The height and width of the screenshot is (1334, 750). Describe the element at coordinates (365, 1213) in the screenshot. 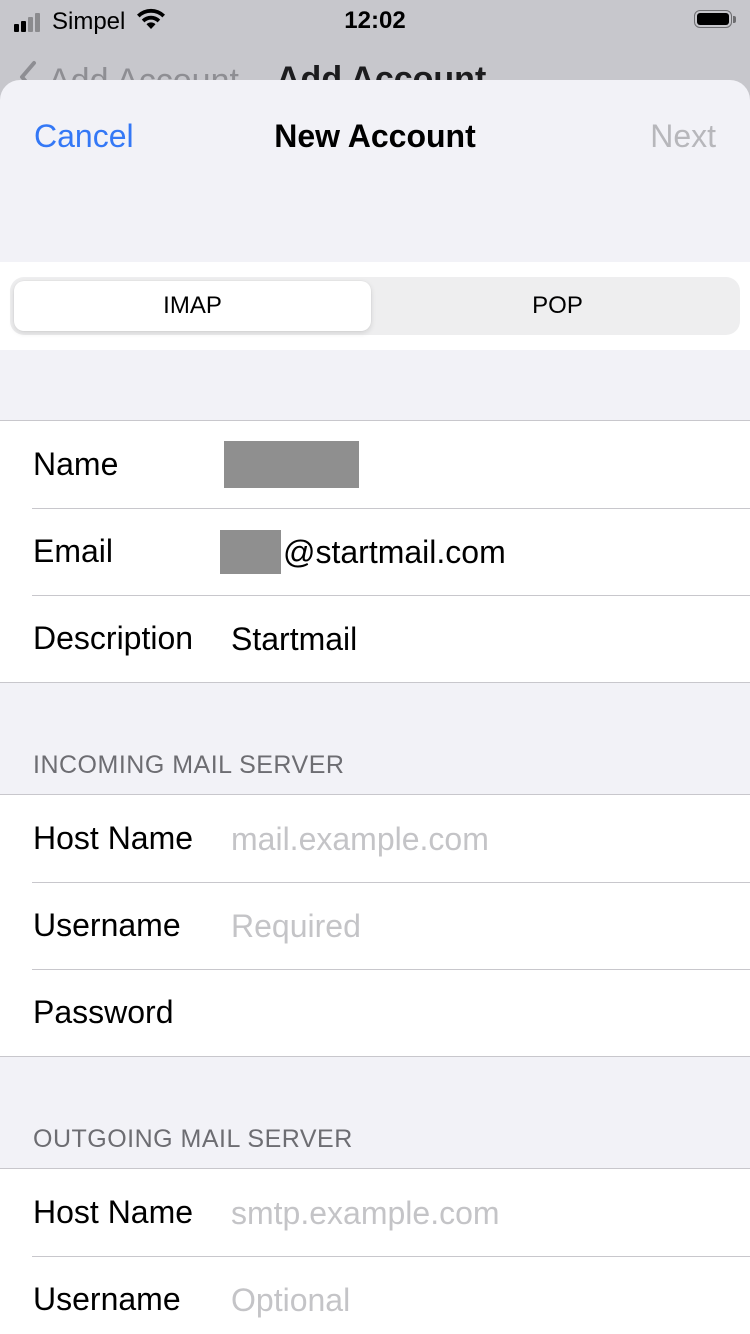

I see `outgoing-host-field: smtp.example.com` at that location.